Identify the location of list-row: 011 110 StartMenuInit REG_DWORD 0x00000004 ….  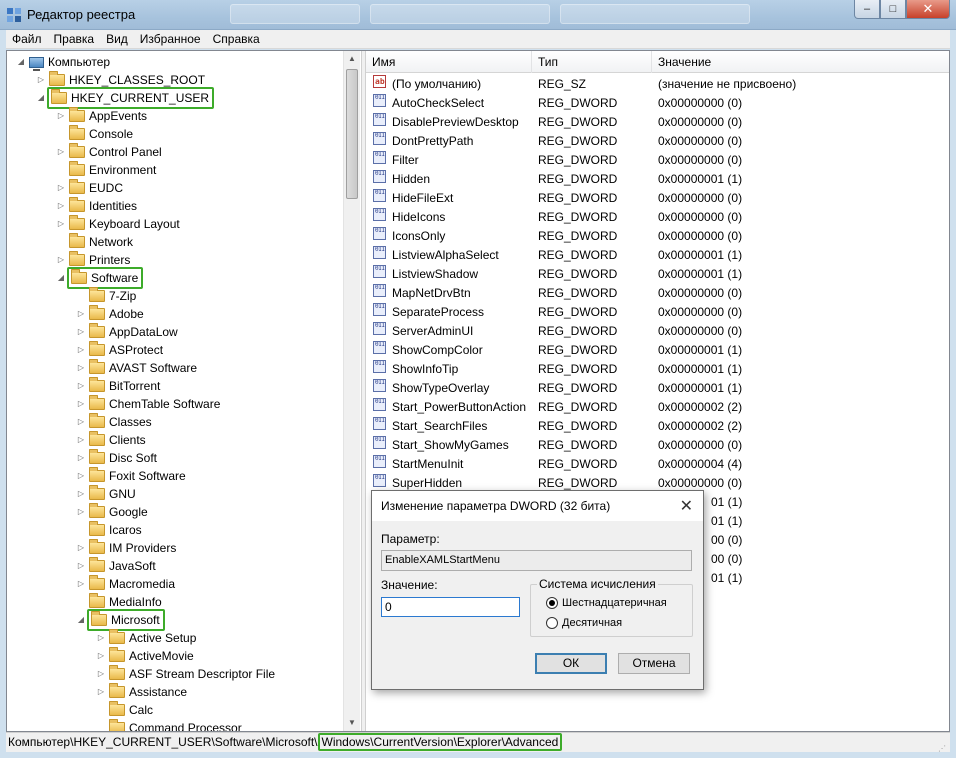
(657, 464).